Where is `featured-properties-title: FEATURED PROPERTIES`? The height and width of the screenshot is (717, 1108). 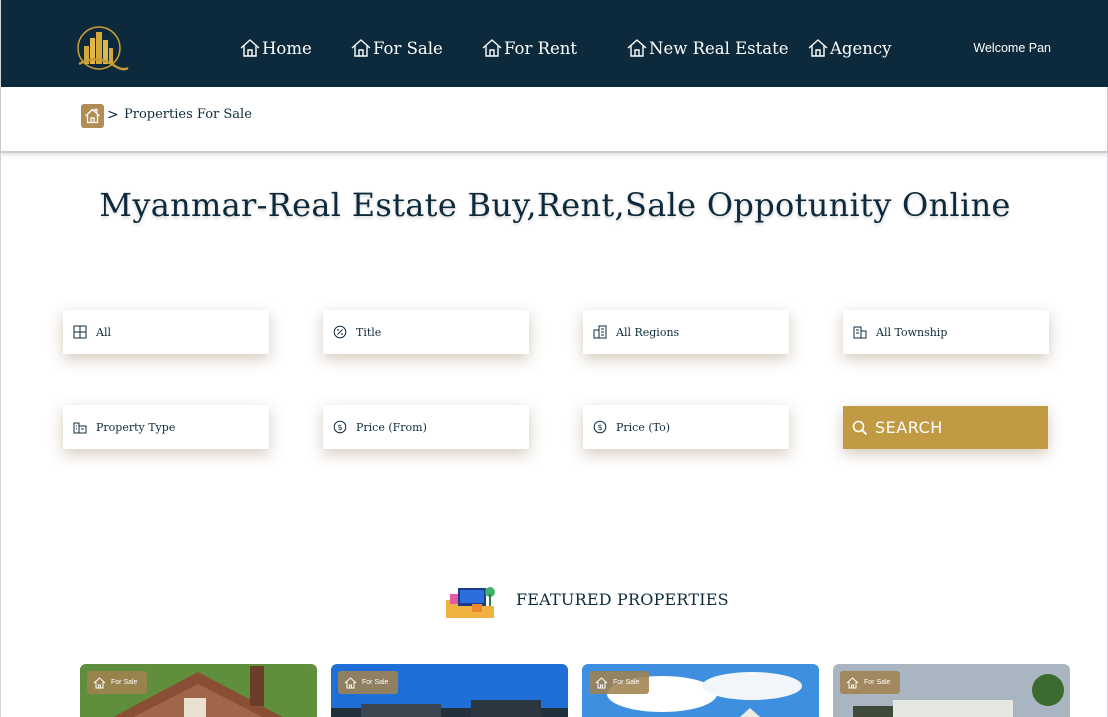 featured-properties-title: FEATURED PROPERTIES is located at coordinates (622, 599).